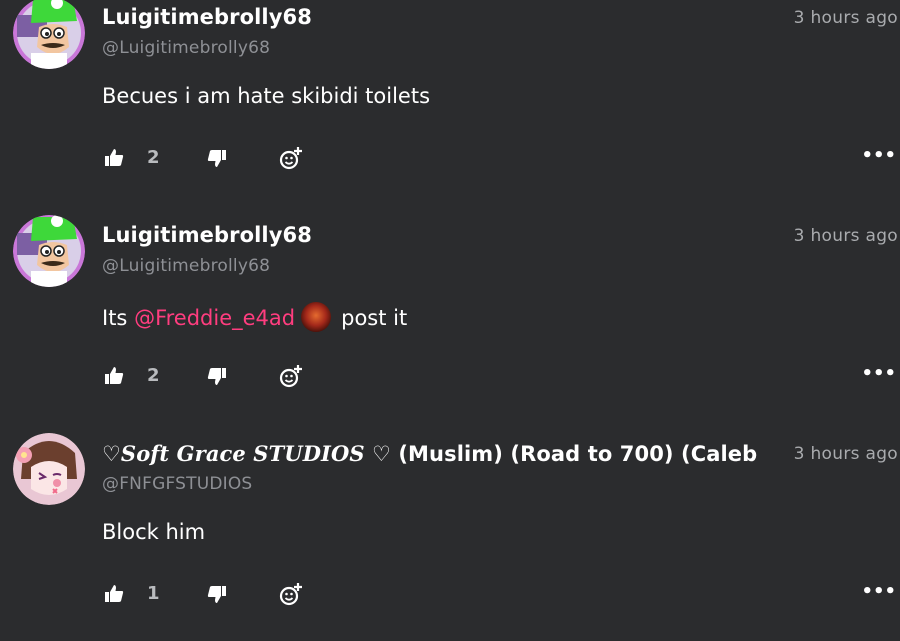 The width and height of the screenshot is (900, 641). Describe the element at coordinates (316, 317) in the screenshot. I see `mention-avatar` at that location.